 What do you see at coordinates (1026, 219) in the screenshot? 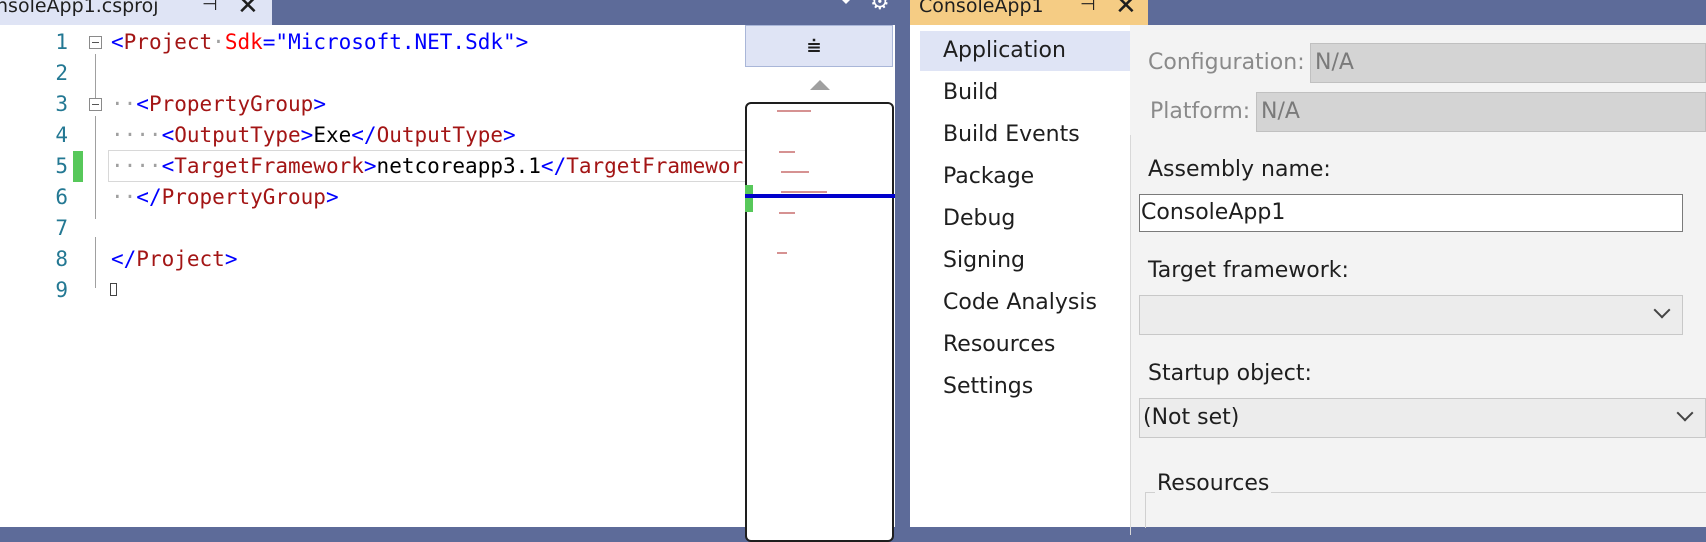
I see `nav-item-debug: Debug` at bounding box center [1026, 219].